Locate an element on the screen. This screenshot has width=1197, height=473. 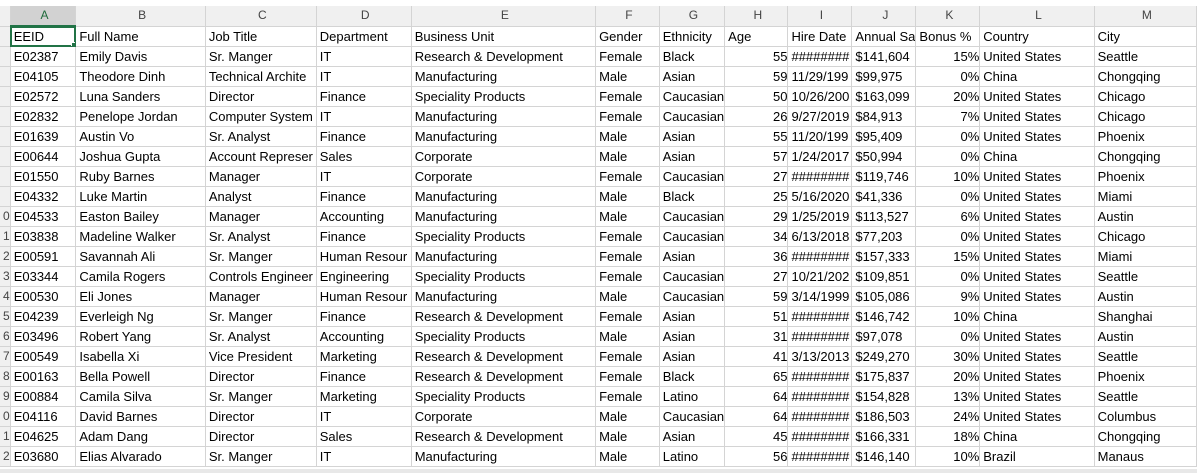
cell-l: Brazil is located at coordinates (1037, 456).